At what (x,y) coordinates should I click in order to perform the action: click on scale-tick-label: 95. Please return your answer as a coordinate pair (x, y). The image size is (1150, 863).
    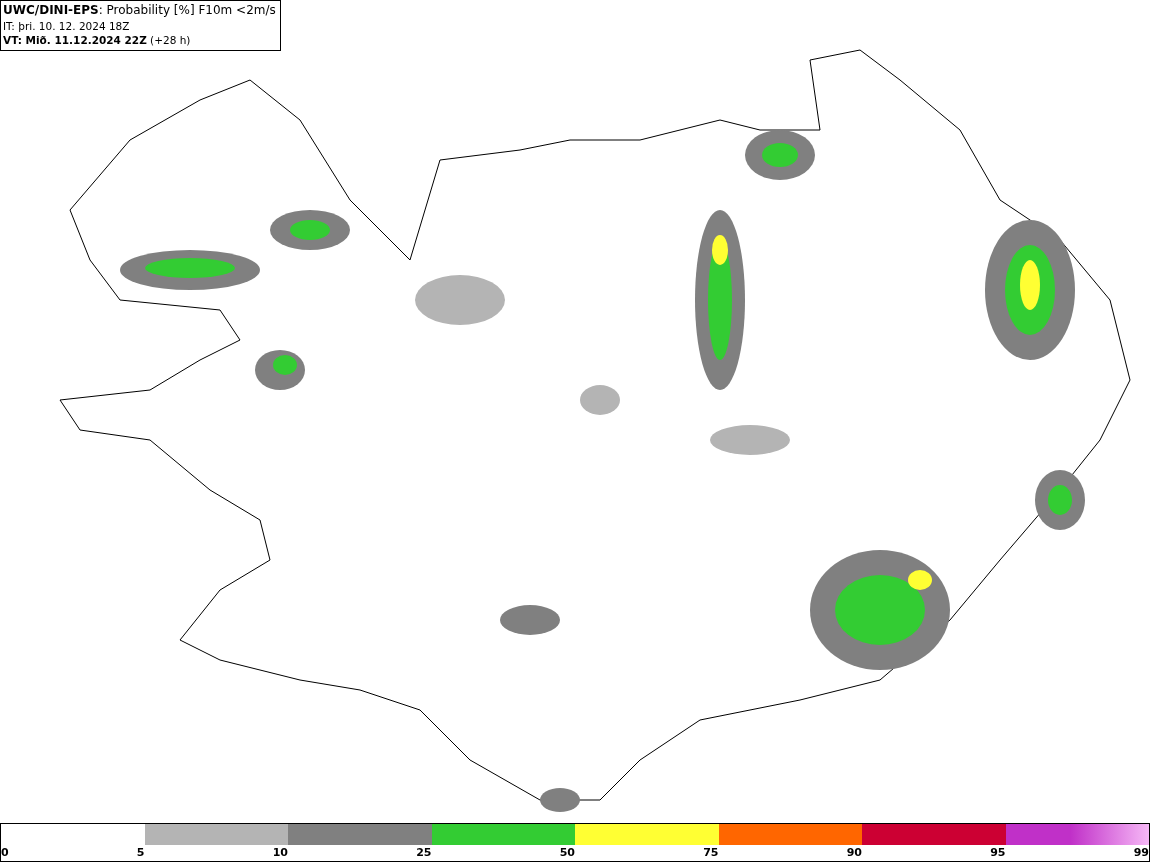
    Looking at the image, I should click on (998, 853).